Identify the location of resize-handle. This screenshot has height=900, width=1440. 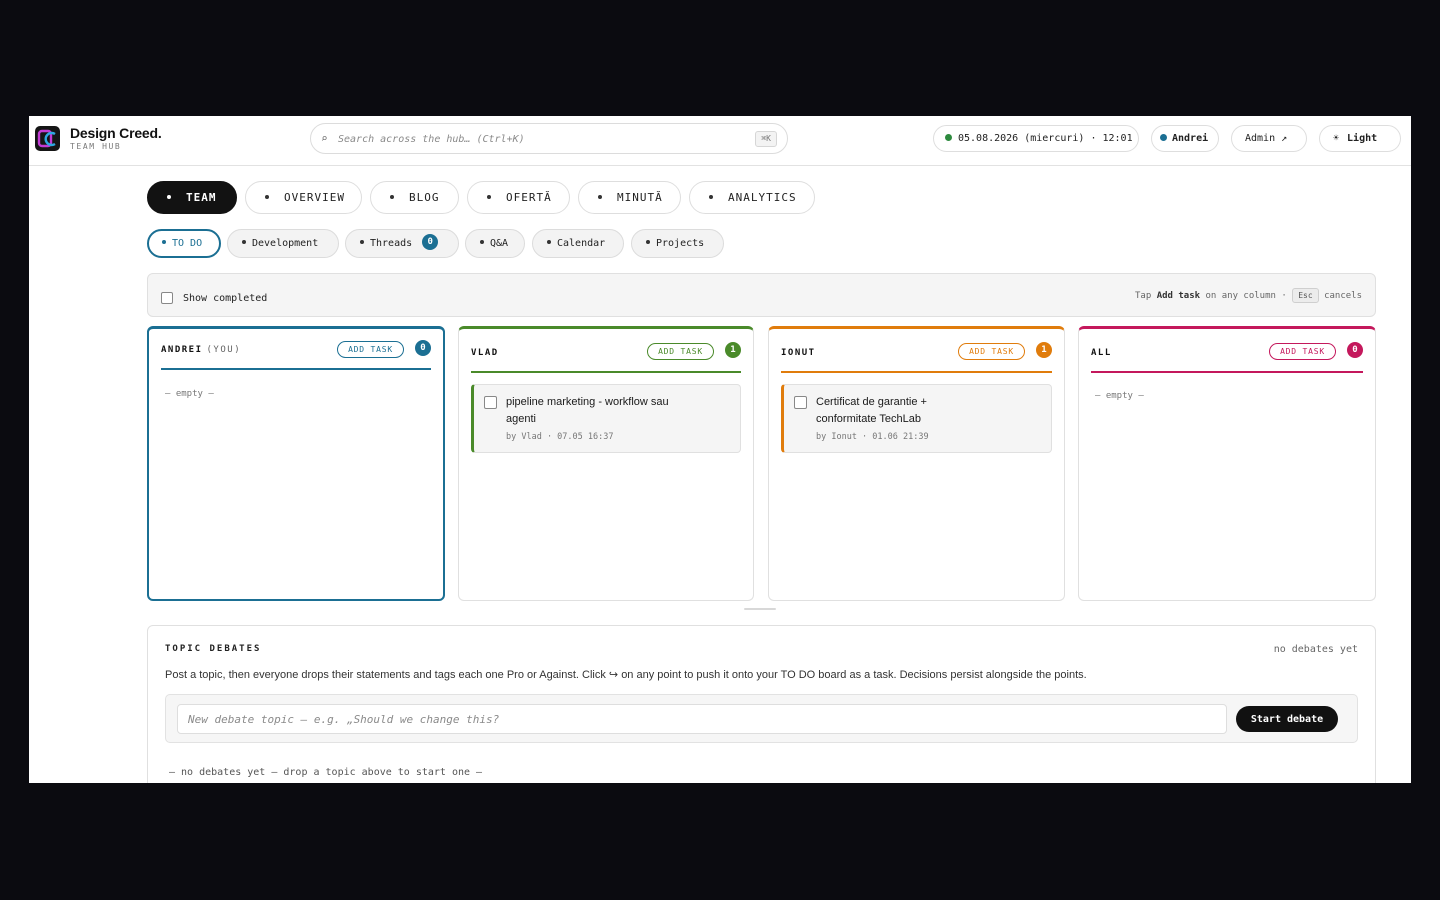
(760, 609).